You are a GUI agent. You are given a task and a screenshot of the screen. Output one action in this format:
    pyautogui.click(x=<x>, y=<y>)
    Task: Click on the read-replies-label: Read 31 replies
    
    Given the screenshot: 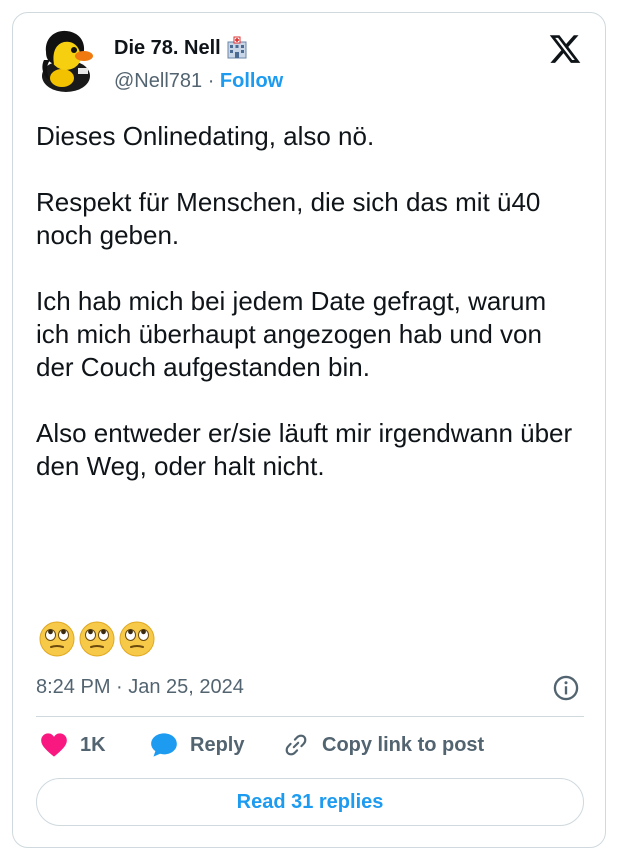 What is the action you would take?
    pyautogui.click(x=310, y=801)
    